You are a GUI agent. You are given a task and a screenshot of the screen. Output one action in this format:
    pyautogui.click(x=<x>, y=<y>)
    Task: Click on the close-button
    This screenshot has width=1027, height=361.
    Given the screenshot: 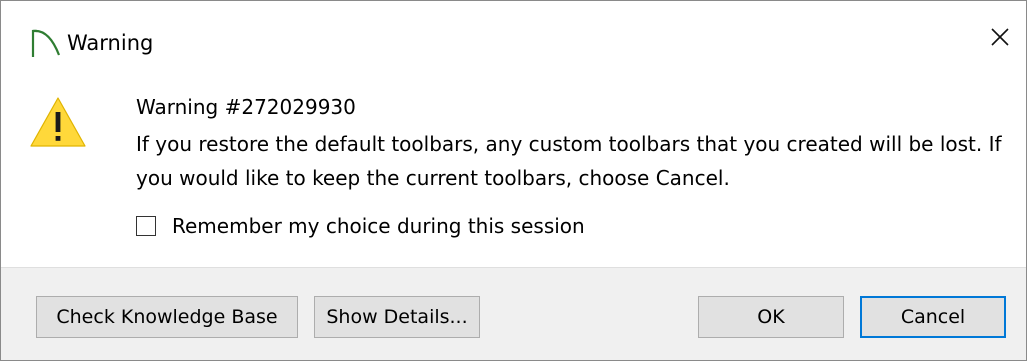 What is the action you would take?
    pyautogui.click(x=1000, y=39)
    